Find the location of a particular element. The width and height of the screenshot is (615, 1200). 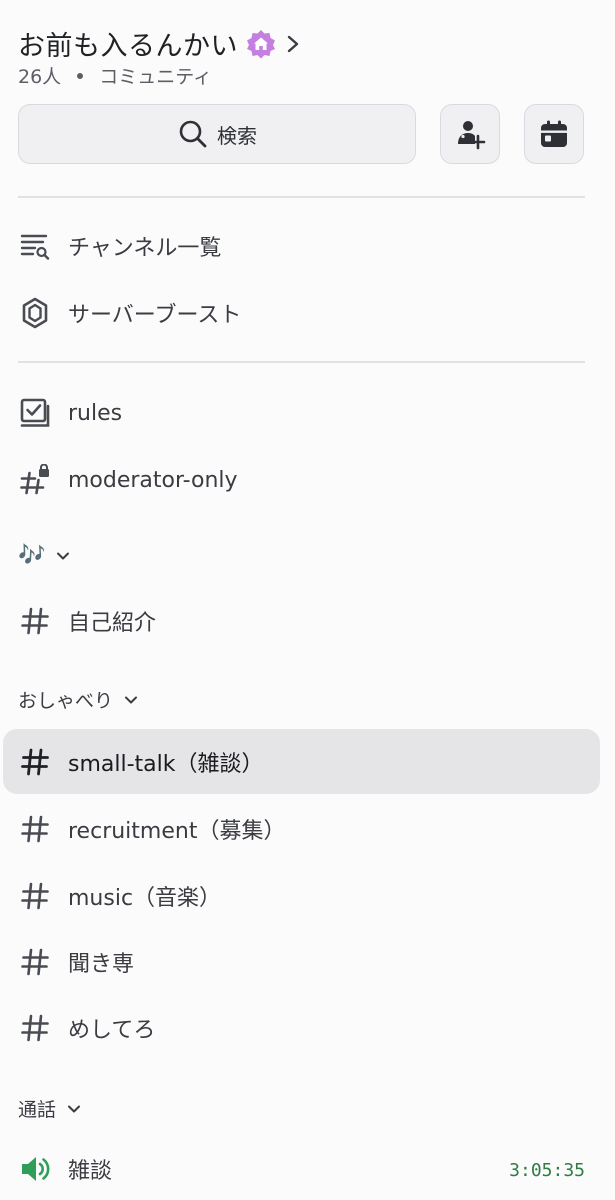

server-boost-label: サーバーブースト is located at coordinates (155, 315).